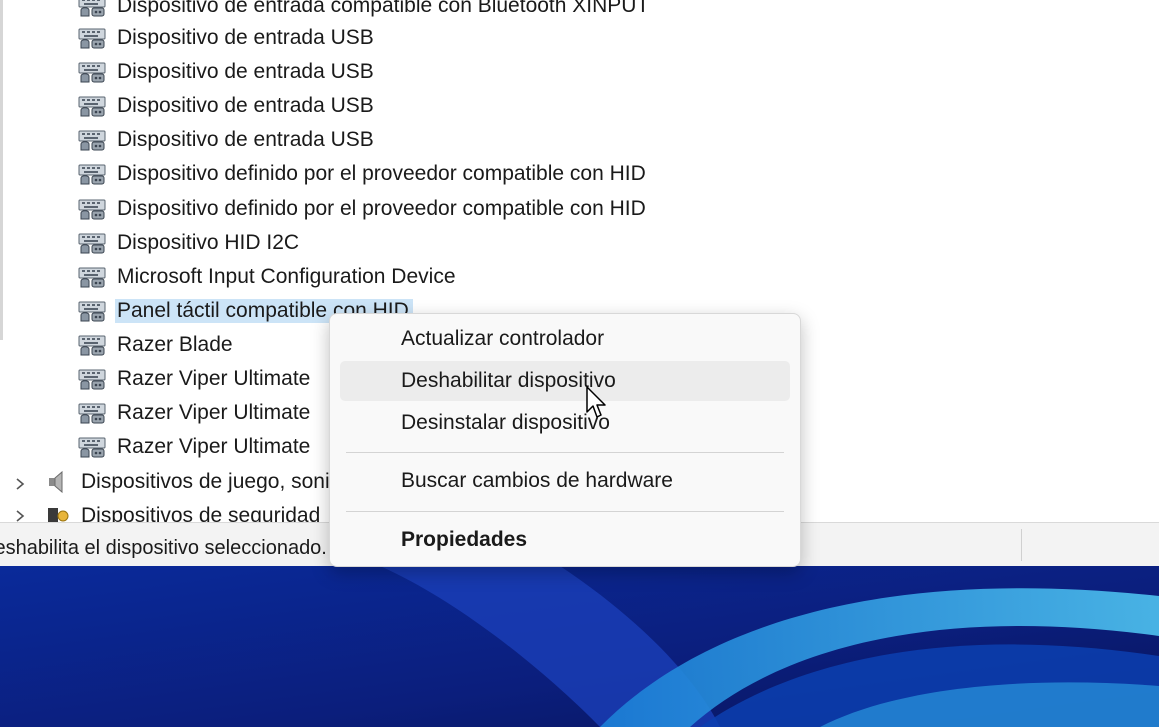  Describe the element at coordinates (596, 402) in the screenshot. I see `mouse-cursor-icon` at that location.